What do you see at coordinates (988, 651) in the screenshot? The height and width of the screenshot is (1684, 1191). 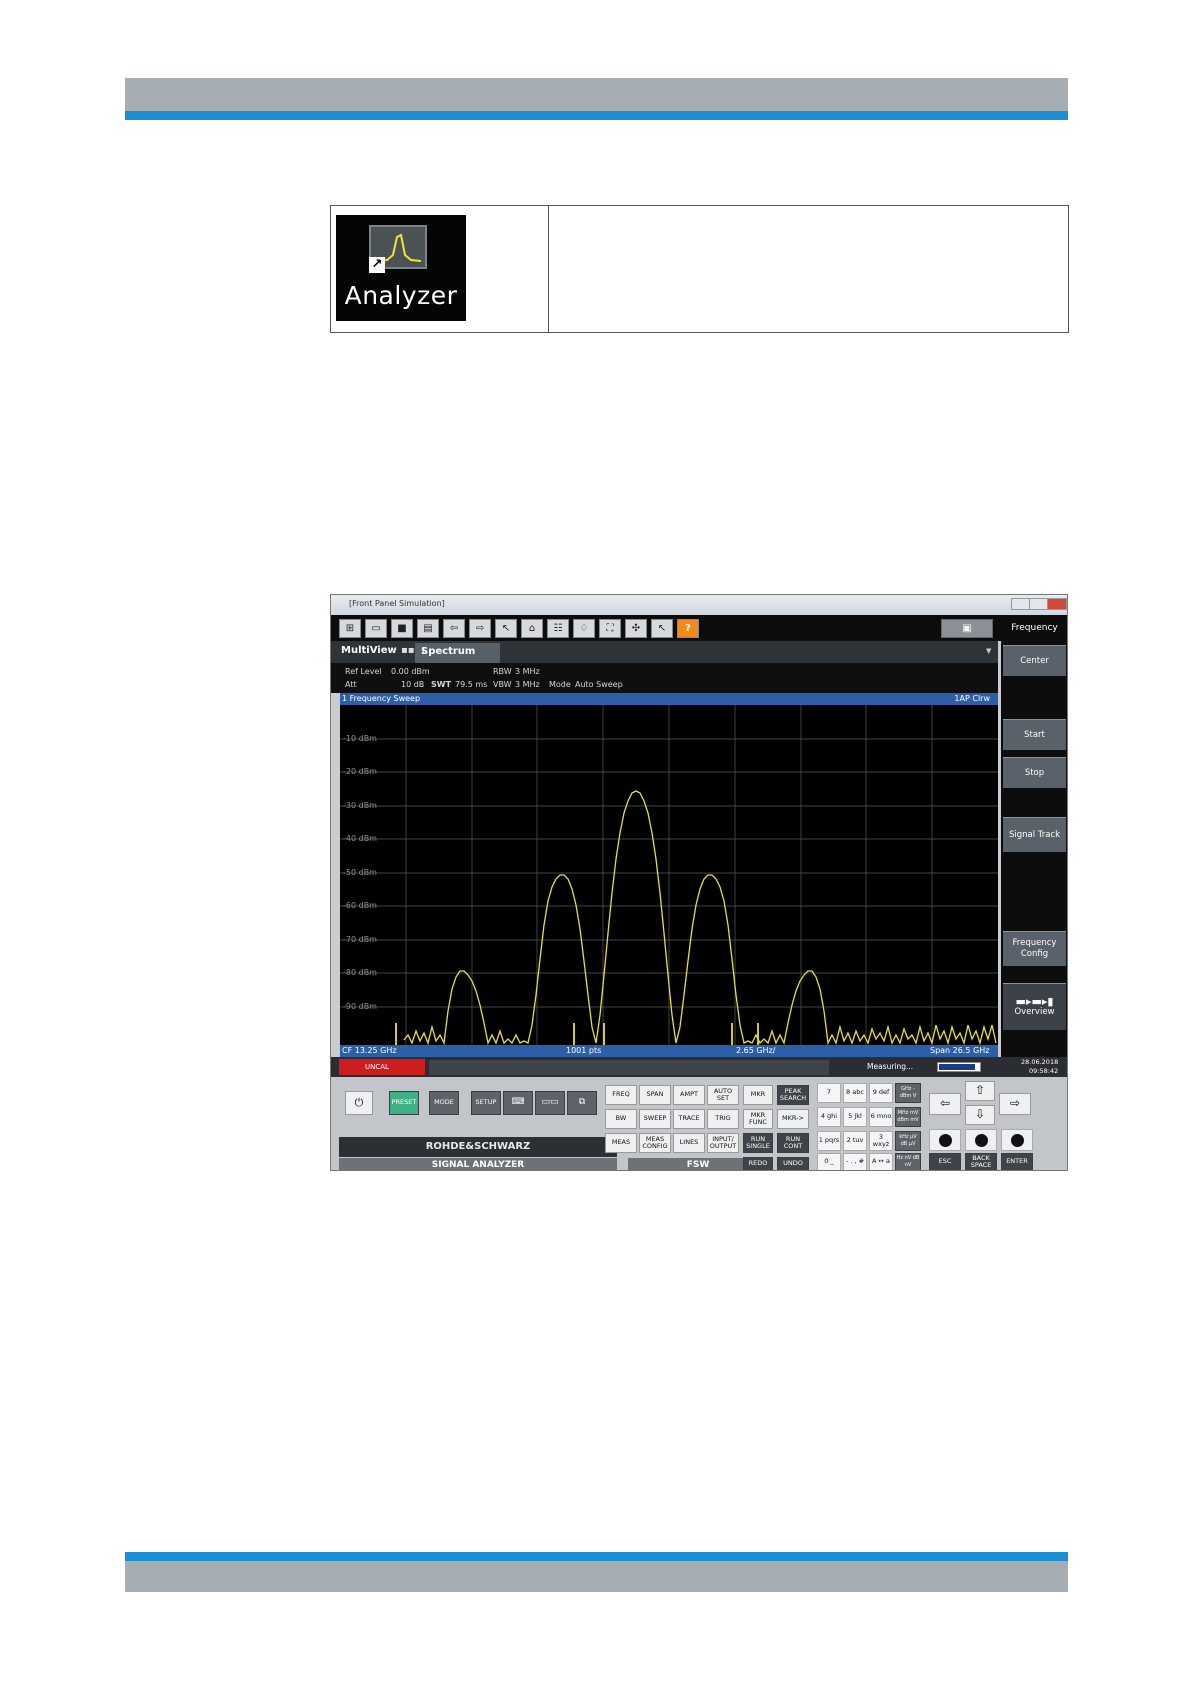 I see `chevron-down-icon: ▼` at bounding box center [988, 651].